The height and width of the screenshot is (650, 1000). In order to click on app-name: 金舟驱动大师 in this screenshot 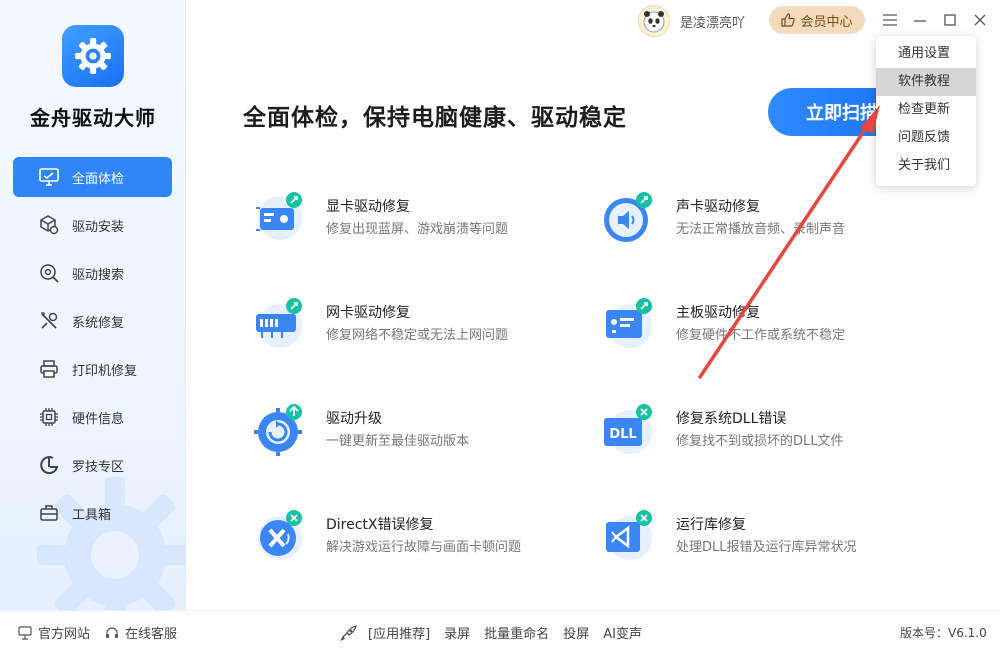, I will do `click(93, 118)`.